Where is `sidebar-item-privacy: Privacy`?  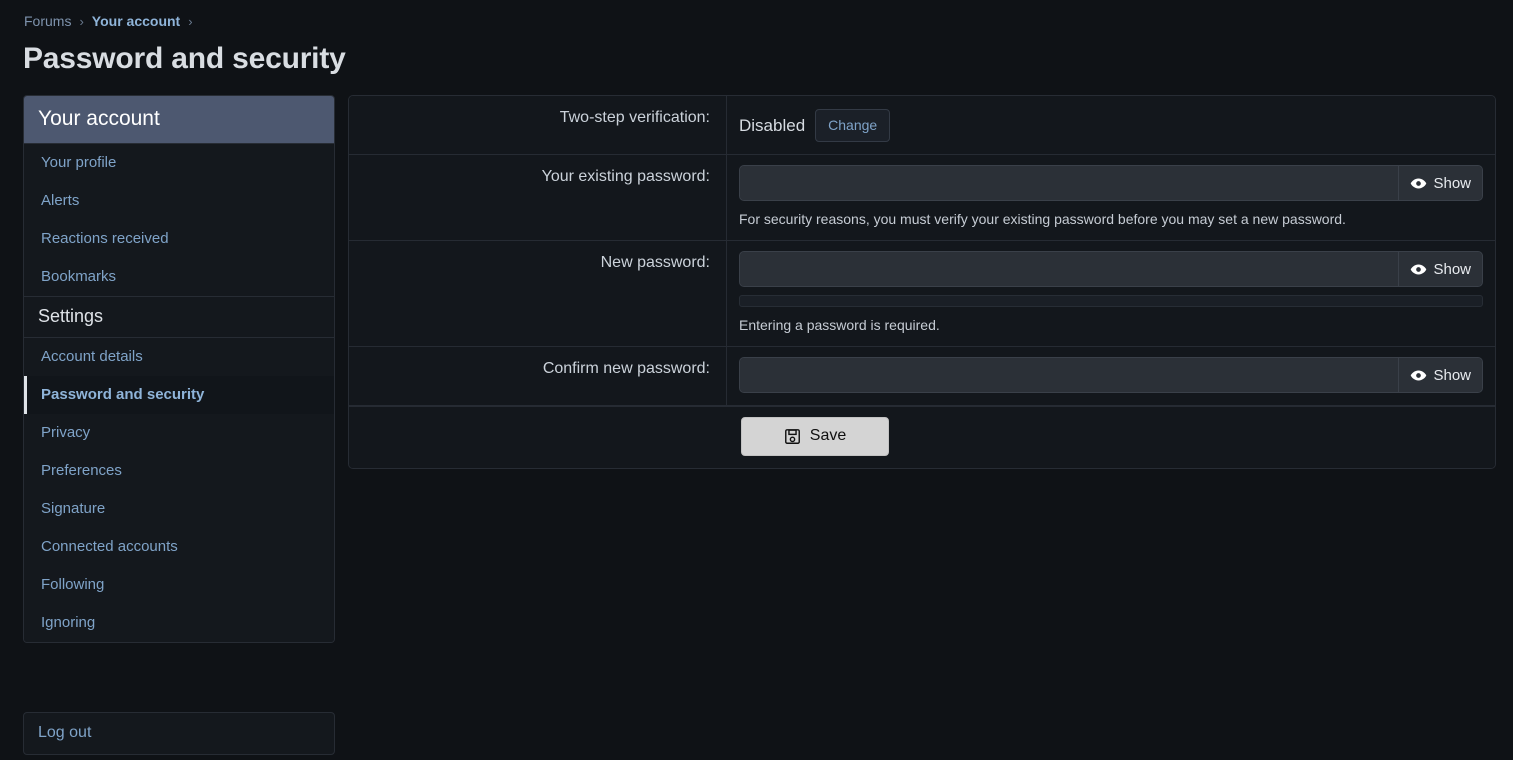 sidebar-item-privacy: Privacy is located at coordinates (179, 433).